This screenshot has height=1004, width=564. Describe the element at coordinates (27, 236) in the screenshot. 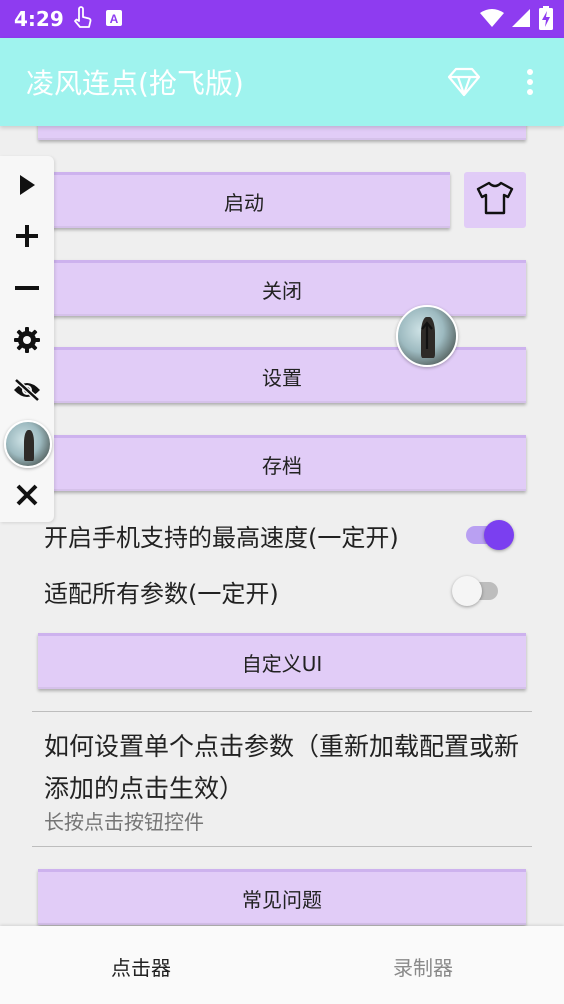

I see `plus-icon` at that location.